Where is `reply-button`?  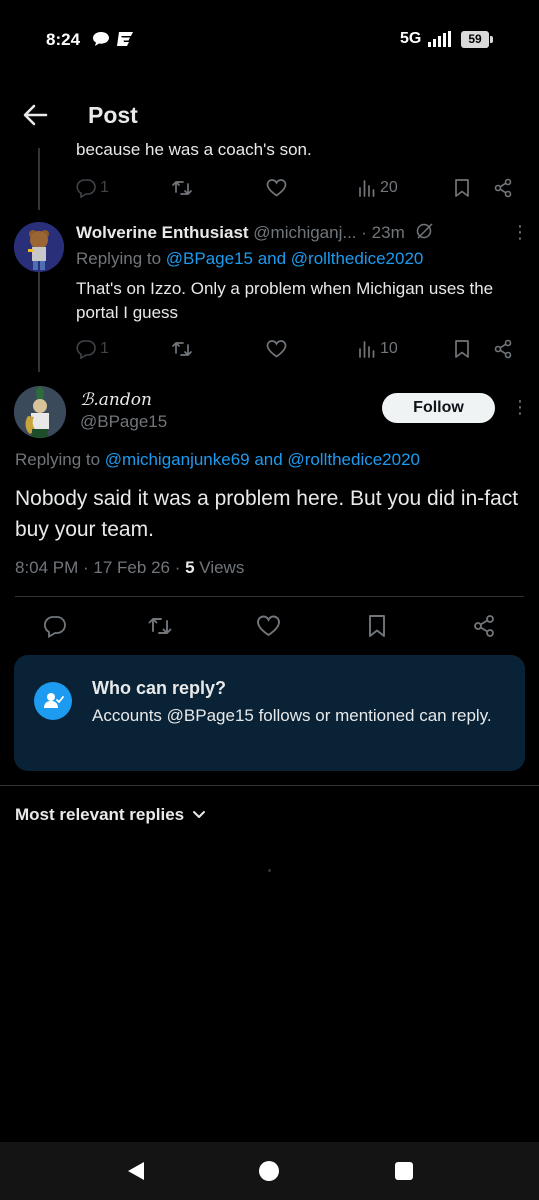 reply-button is located at coordinates (55, 626).